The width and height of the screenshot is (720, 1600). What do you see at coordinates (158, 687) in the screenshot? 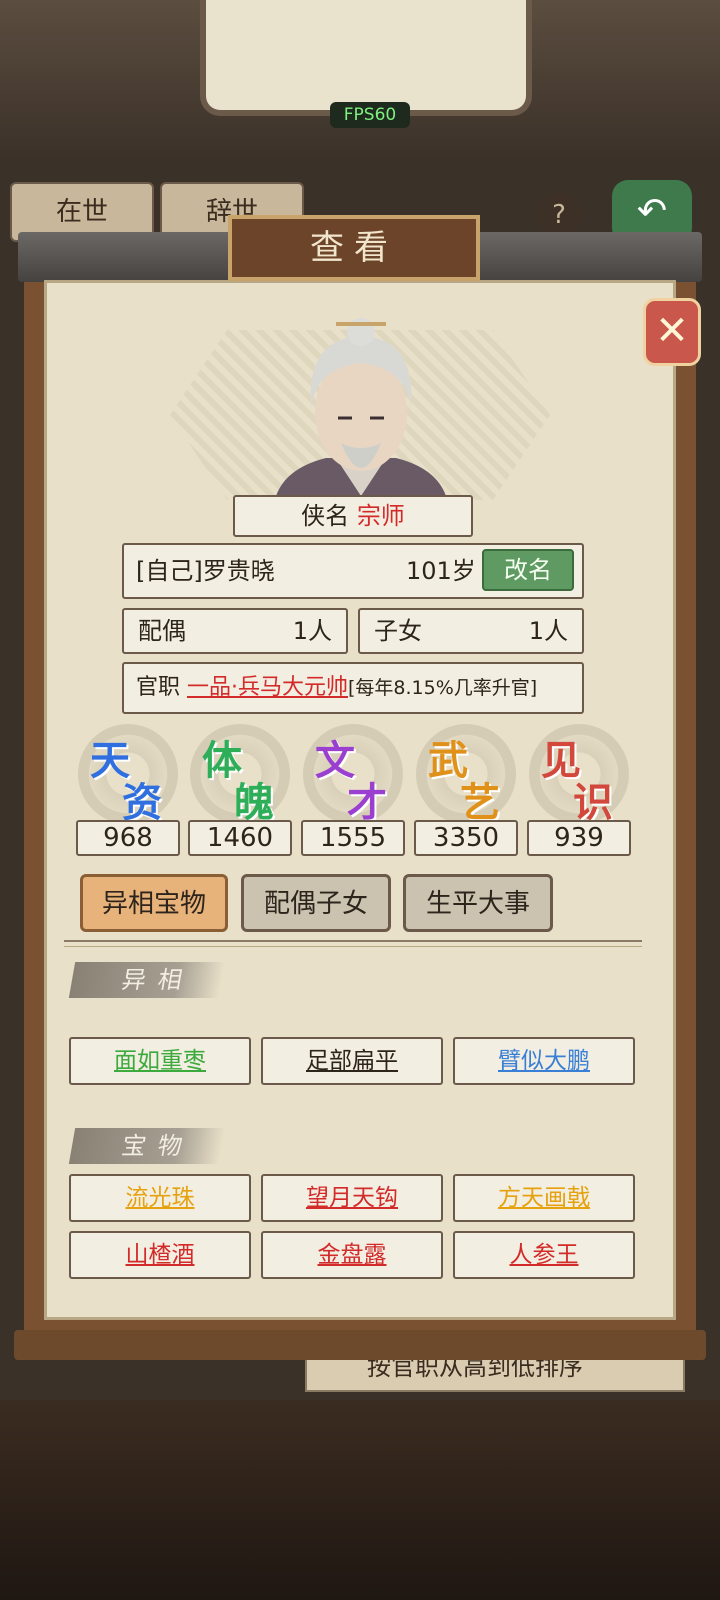
I see `office-label: 官职` at bounding box center [158, 687].